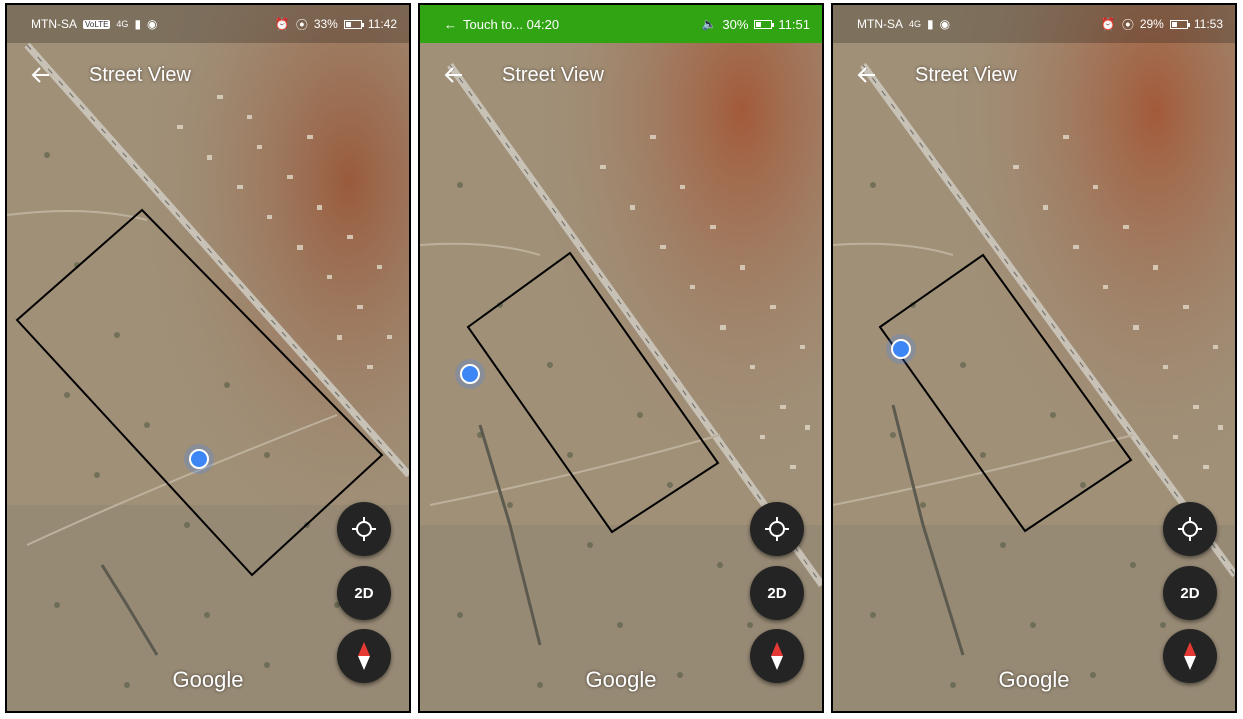  What do you see at coordinates (1034, 24) in the screenshot?
I see `status-bar: MTN-SA 4G ▮ ◉ ⏰ ⦿ 29% 11:53` at bounding box center [1034, 24].